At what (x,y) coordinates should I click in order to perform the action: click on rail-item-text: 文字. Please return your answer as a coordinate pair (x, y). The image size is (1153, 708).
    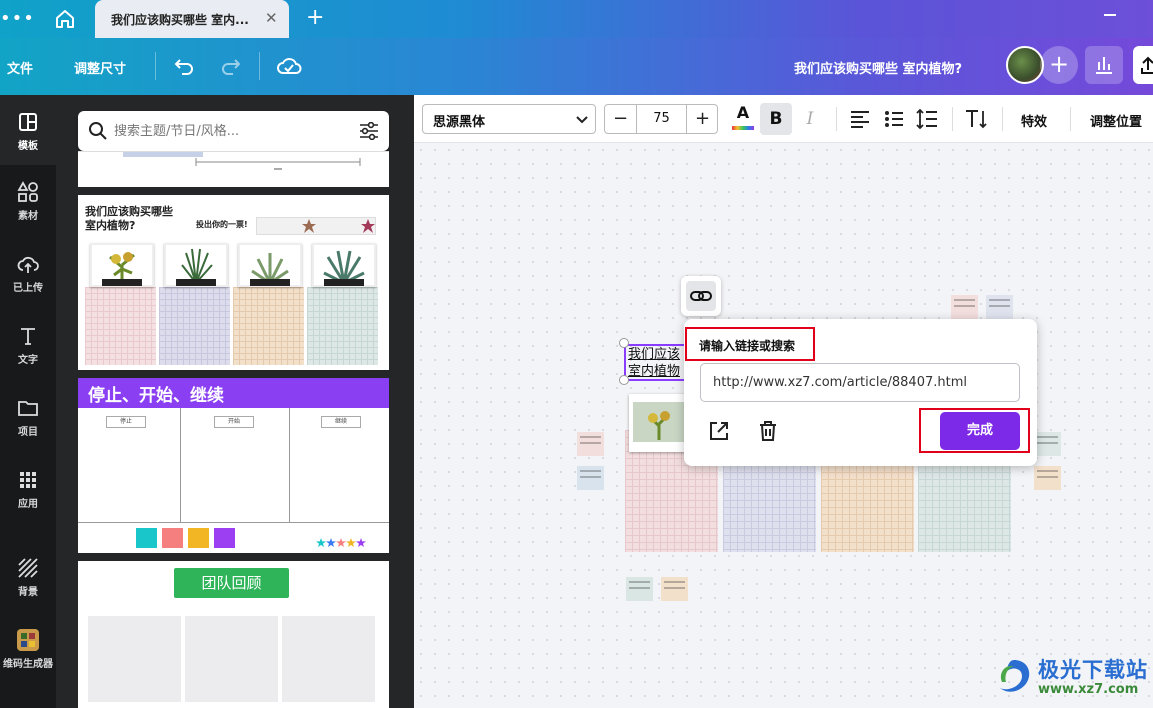
    Looking at the image, I should click on (28, 346).